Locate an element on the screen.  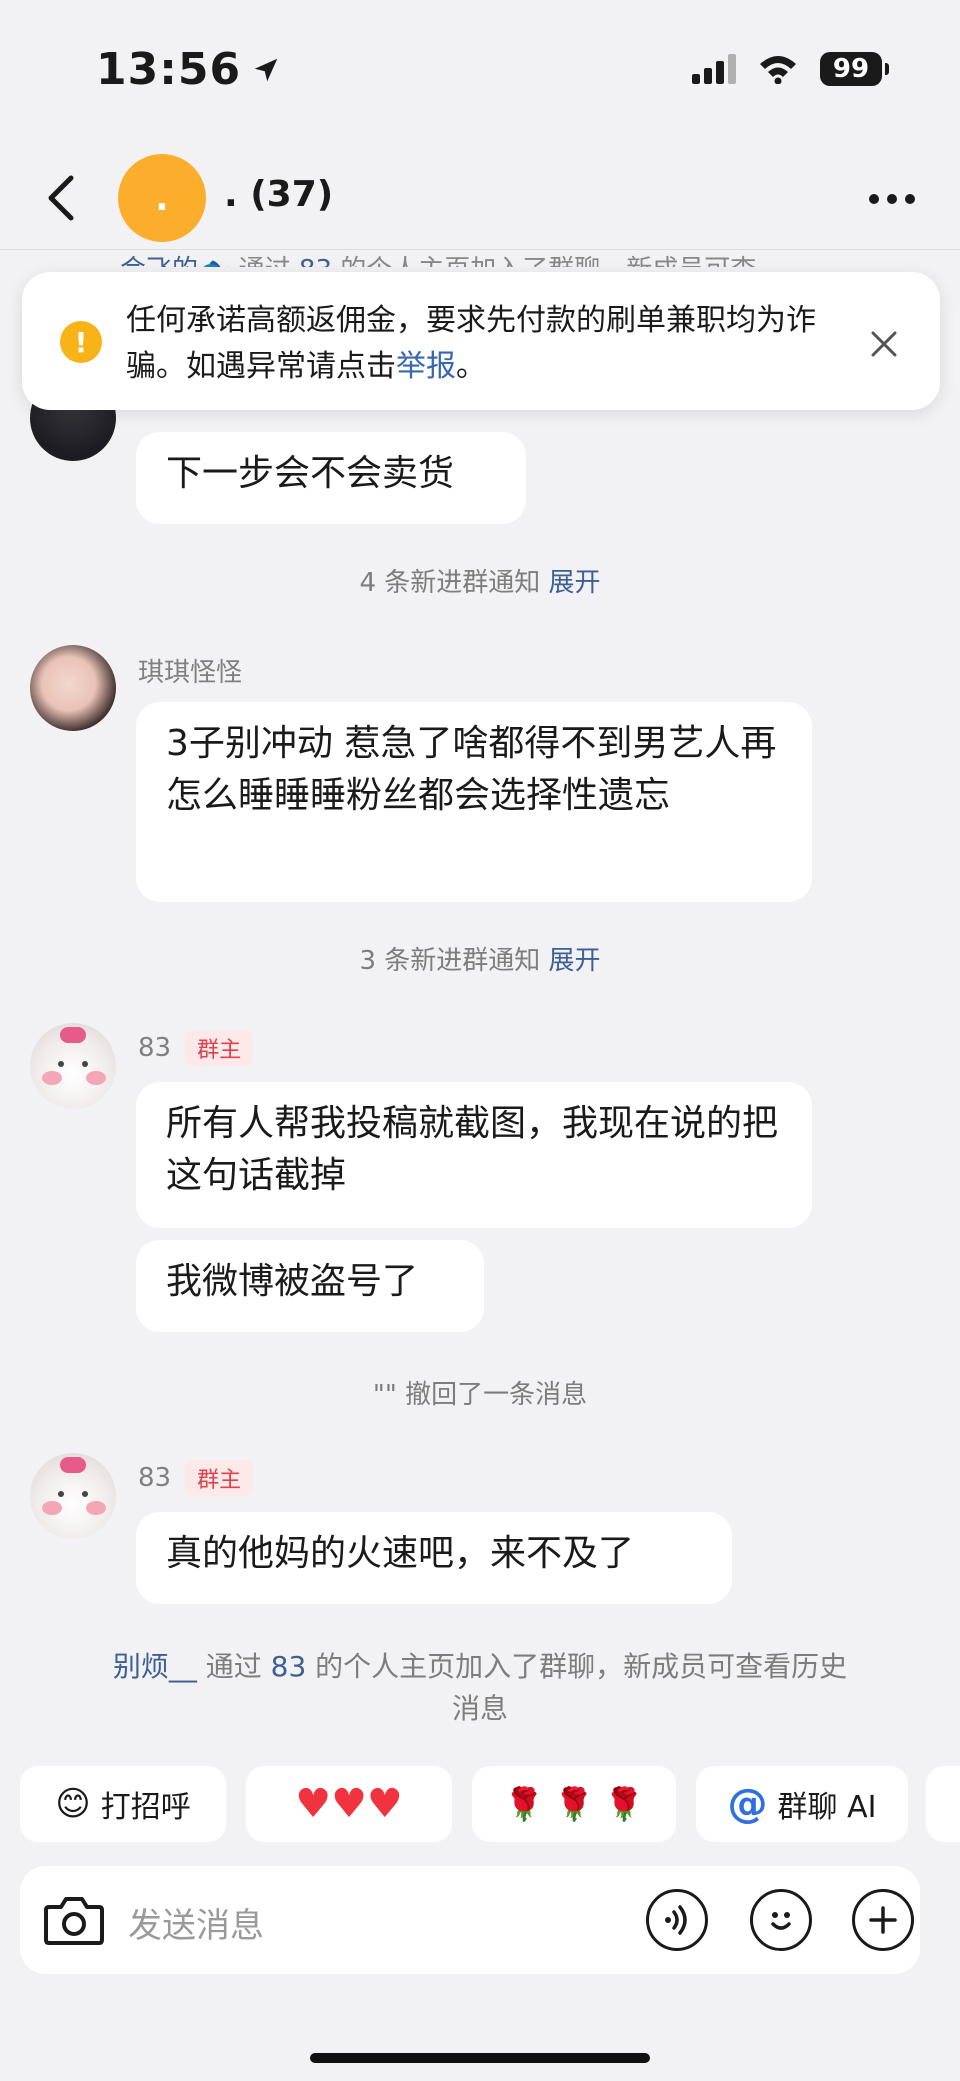
warning-icon: ! is located at coordinates (81, 342).